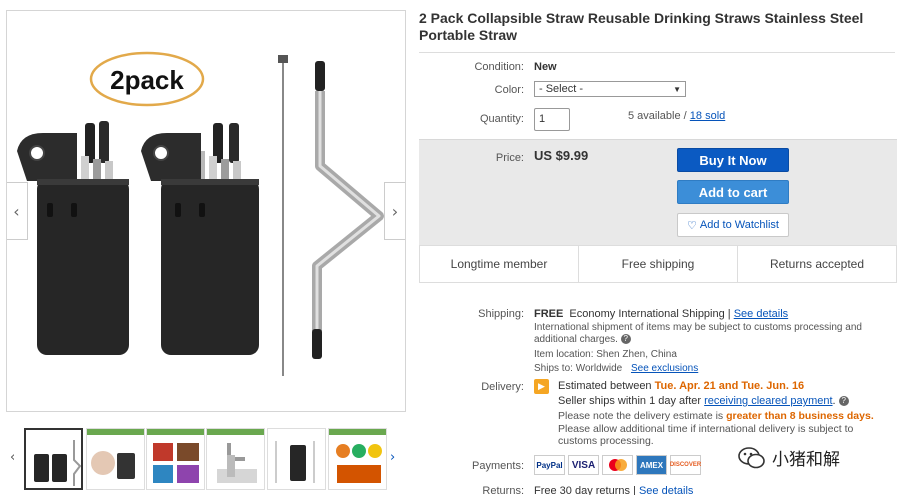 This screenshot has height=495, width=897. What do you see at coordinates (564, 354) in the screenshot?
I see `item-location-label: Item location:` at bounding box center [564, 354].